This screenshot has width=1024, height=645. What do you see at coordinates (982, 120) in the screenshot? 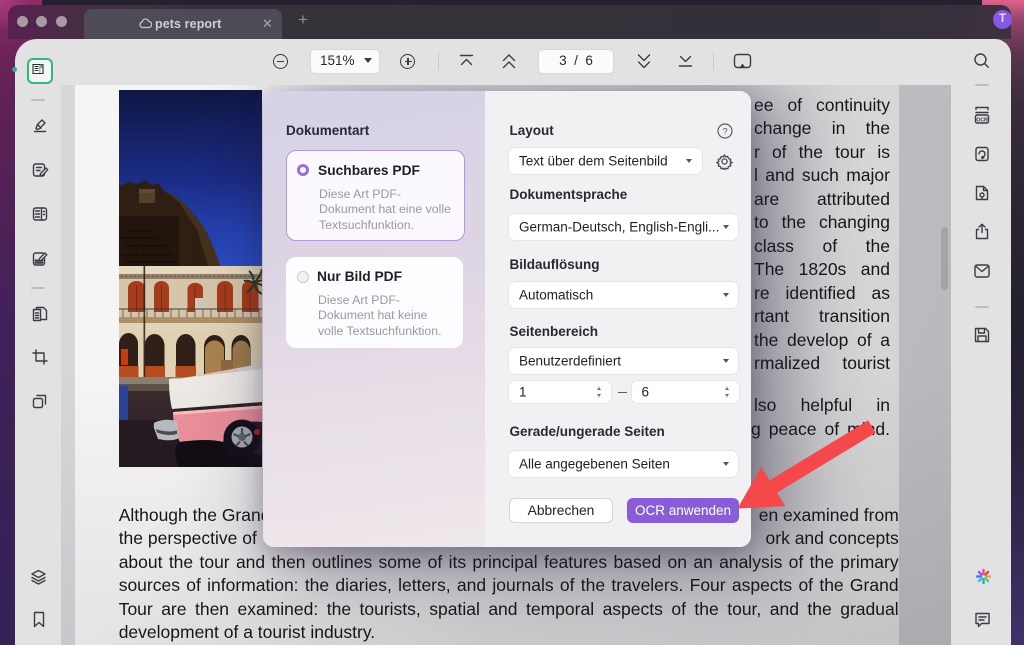
I see `svg-text: OCR` at bounding box center [982, 120].